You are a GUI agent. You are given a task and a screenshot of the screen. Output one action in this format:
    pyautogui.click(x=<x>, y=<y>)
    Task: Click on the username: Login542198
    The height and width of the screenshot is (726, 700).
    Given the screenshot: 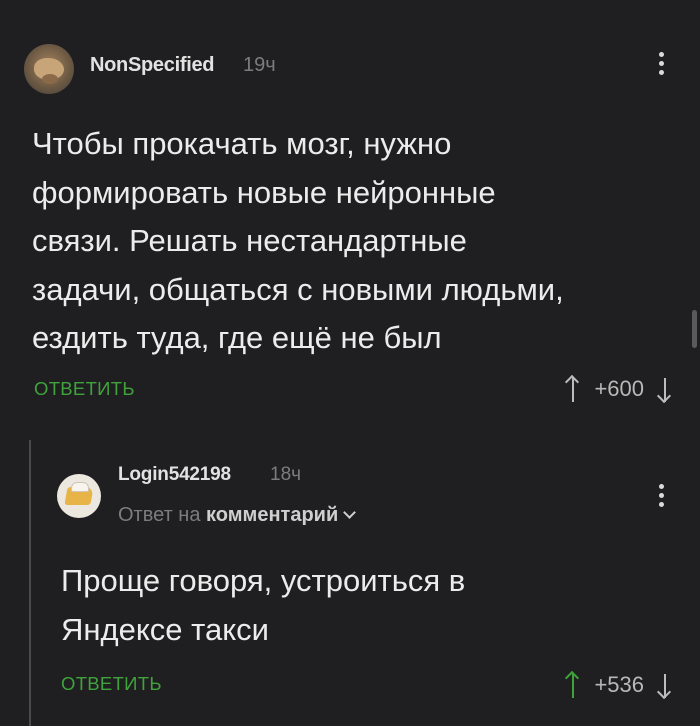 What is the action you would take?
    pyautogui.click(x=174, y=475)
    